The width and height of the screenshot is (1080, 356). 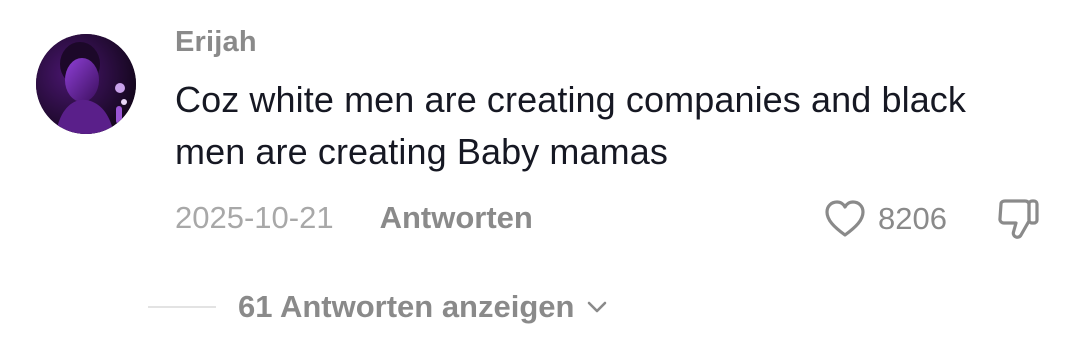 What do you see at coordinates (406, 306) in the screenshot?
I see `view-replies-label: 61 Antworten anzeigen` at bounding box center [406, 306].